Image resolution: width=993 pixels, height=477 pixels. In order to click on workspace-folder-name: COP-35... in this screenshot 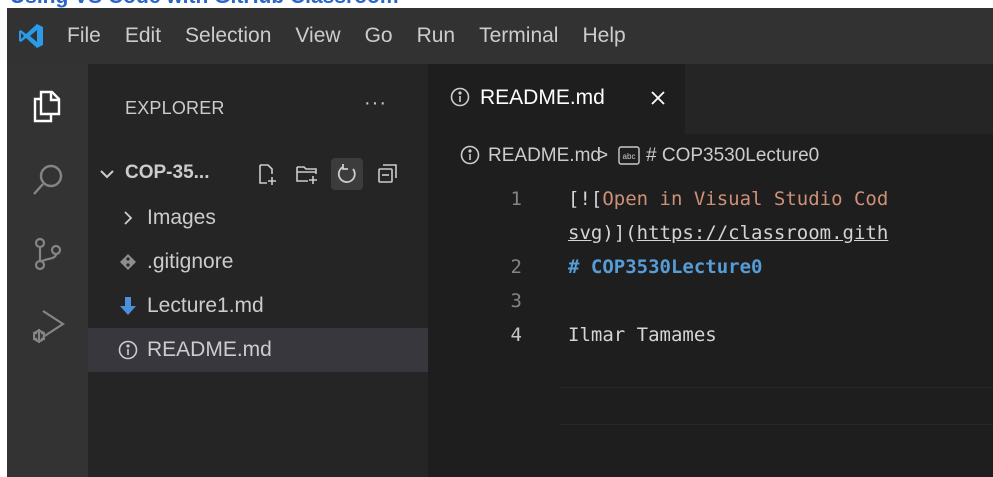, I will do `click(167, 172)`.